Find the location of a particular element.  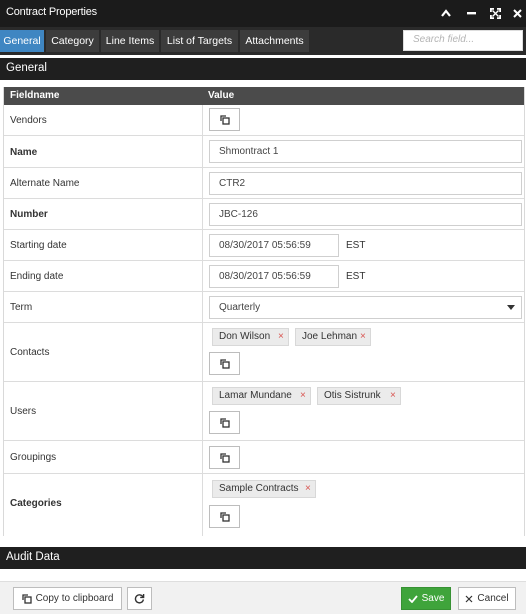

tab-category: Category is located at coordinates (73, 41).